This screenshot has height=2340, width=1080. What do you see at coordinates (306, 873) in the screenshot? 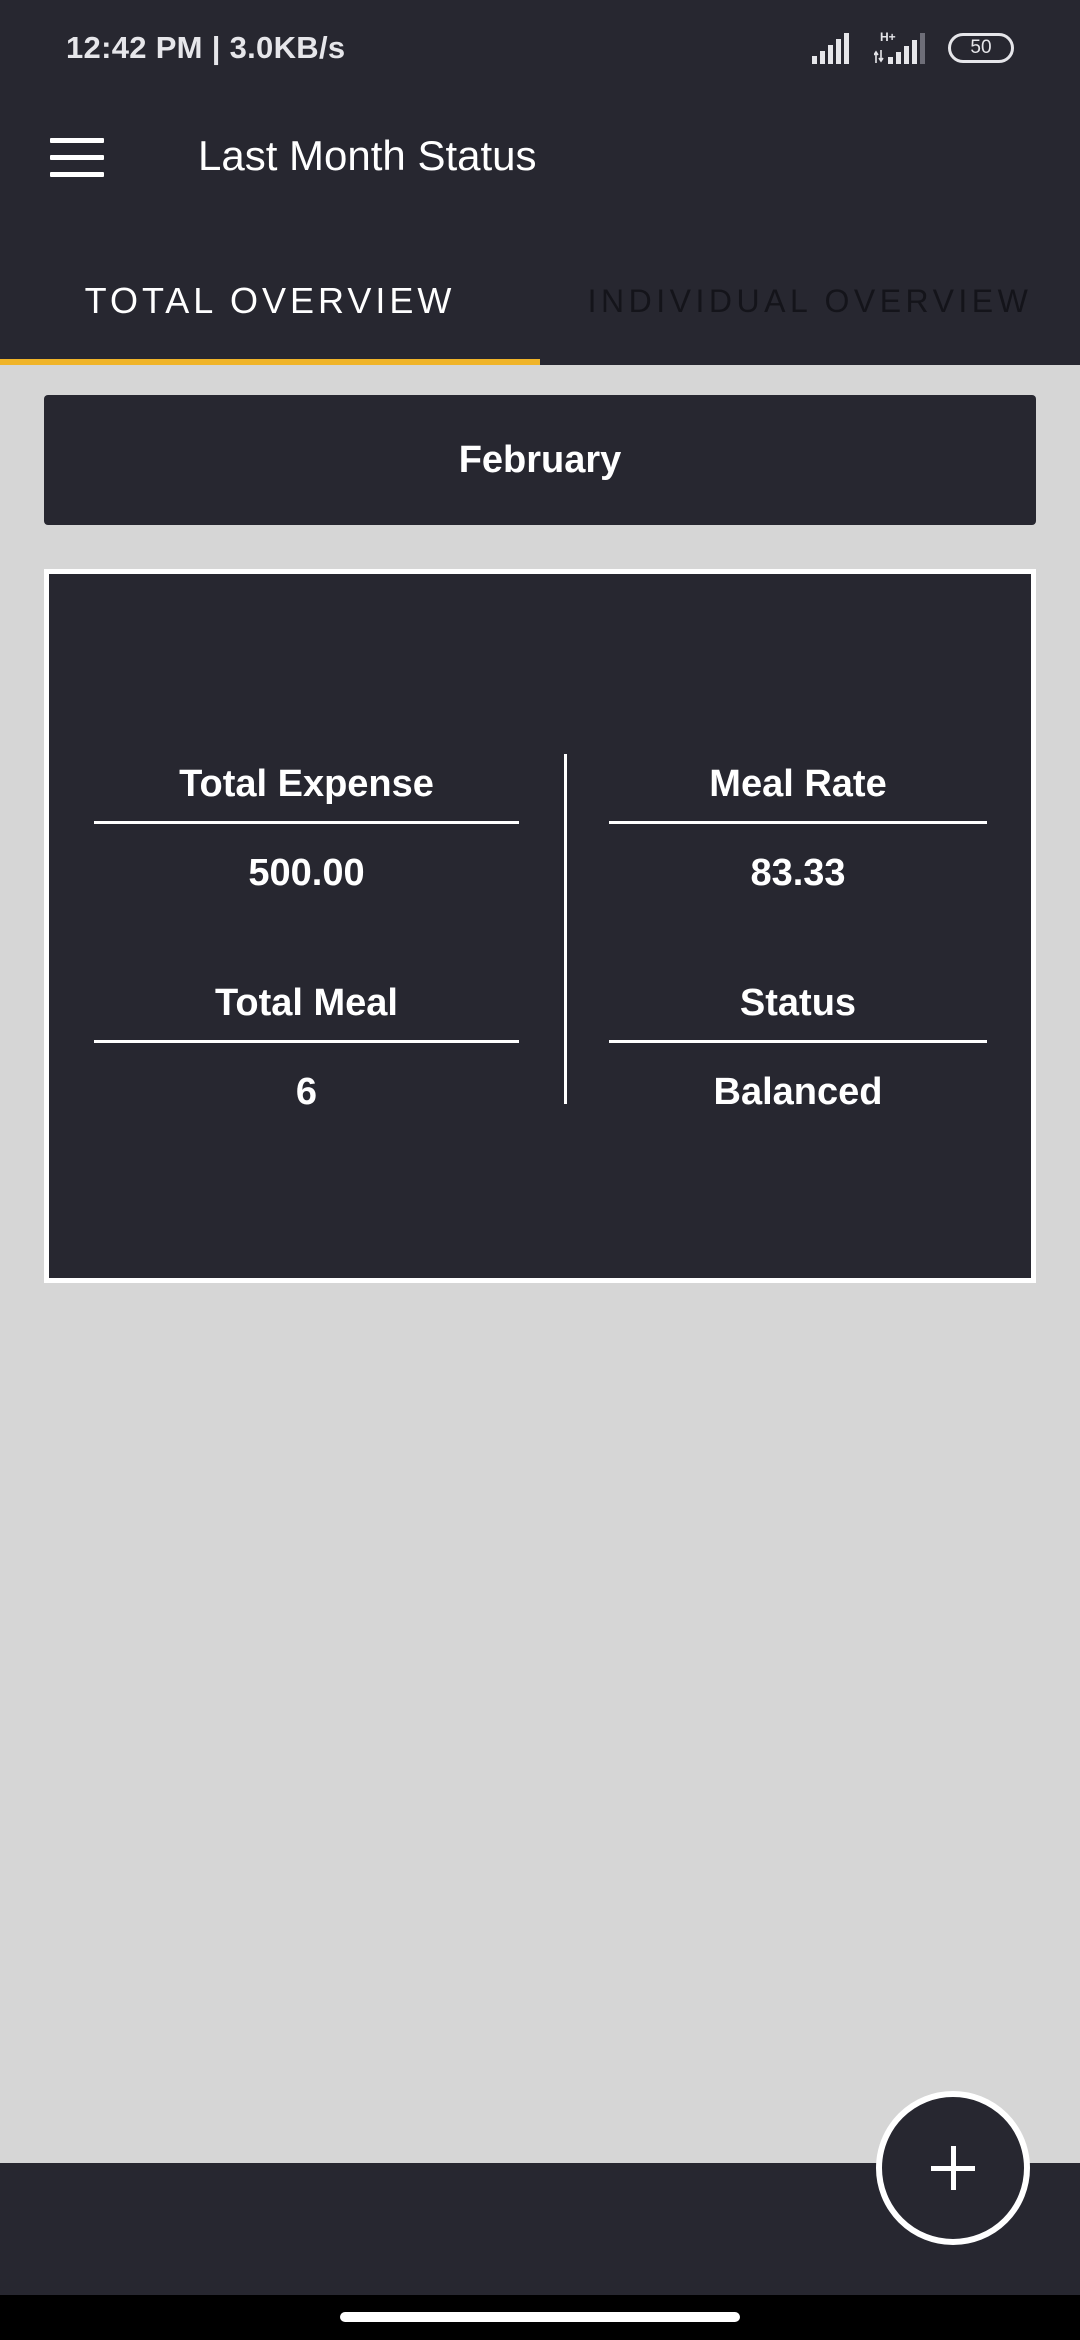
I see `total-expense-value: 500.00` at bounding box center [306, 873].